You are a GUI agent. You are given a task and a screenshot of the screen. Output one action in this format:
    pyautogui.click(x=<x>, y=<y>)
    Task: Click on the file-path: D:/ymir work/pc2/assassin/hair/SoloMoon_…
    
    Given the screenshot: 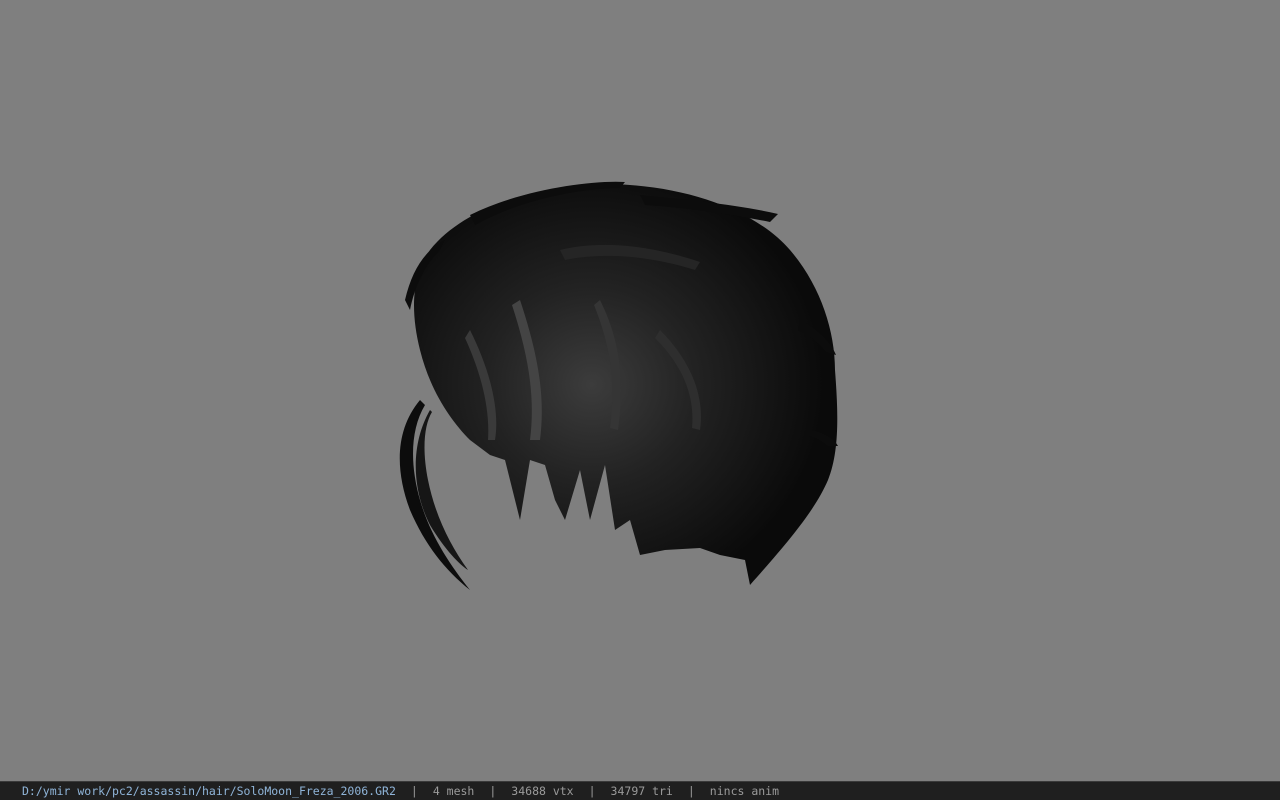 What is the action you would take?
    pyautogui.click(x=209, y=791)
    